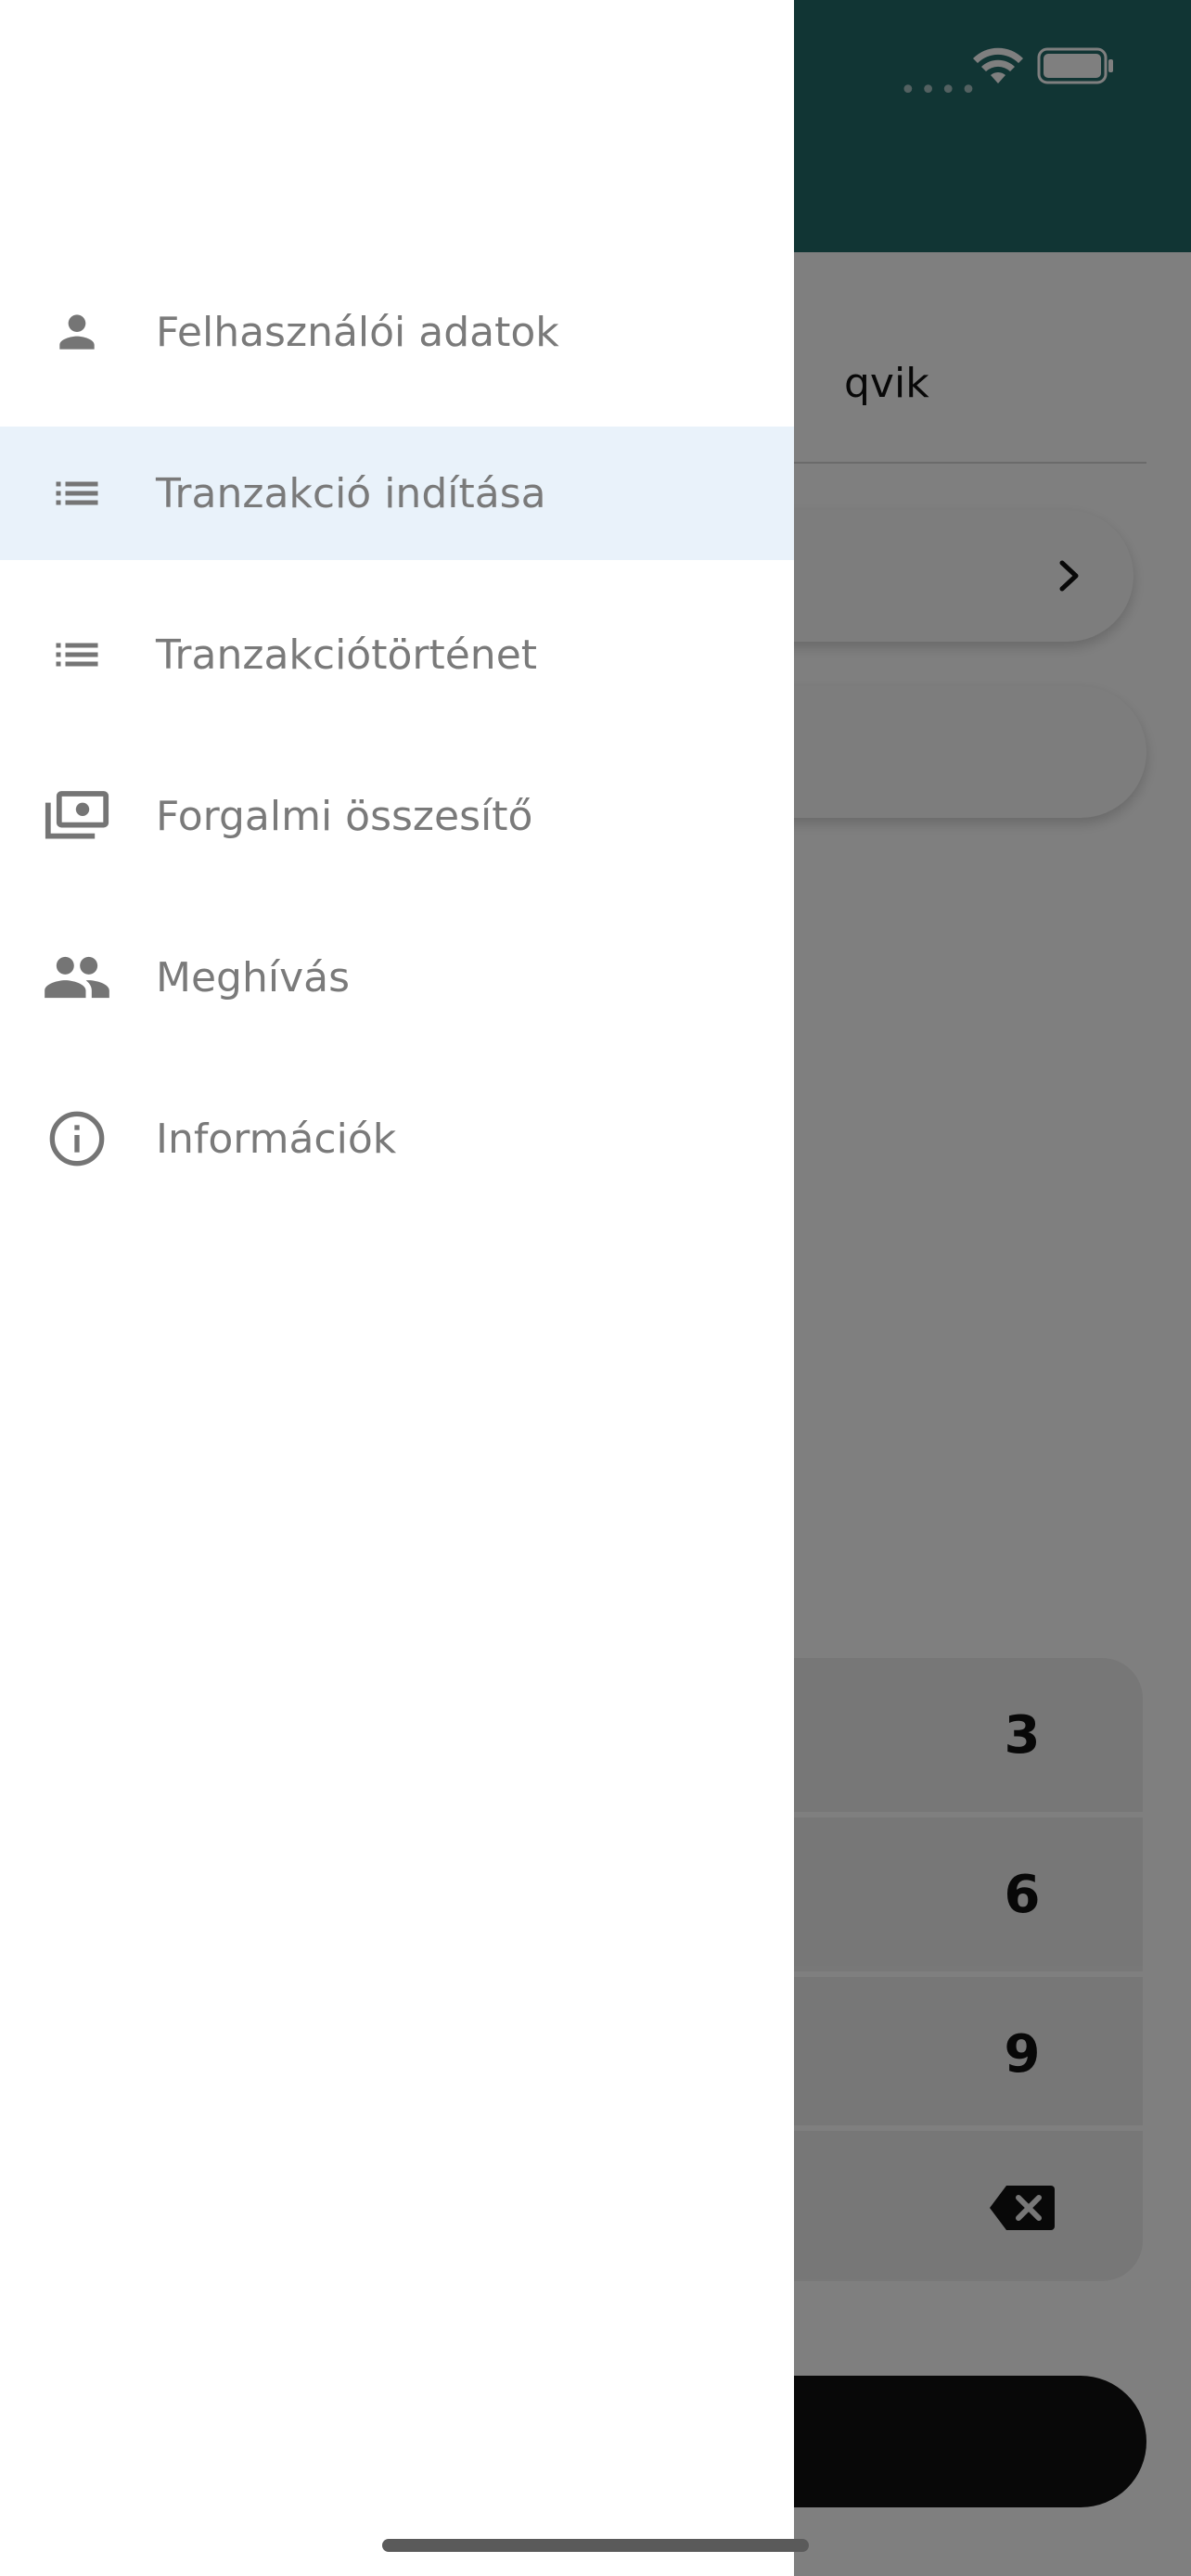  I want to click on menu-item-start-transaction: Tranzakció indítása, so click(397, 493).